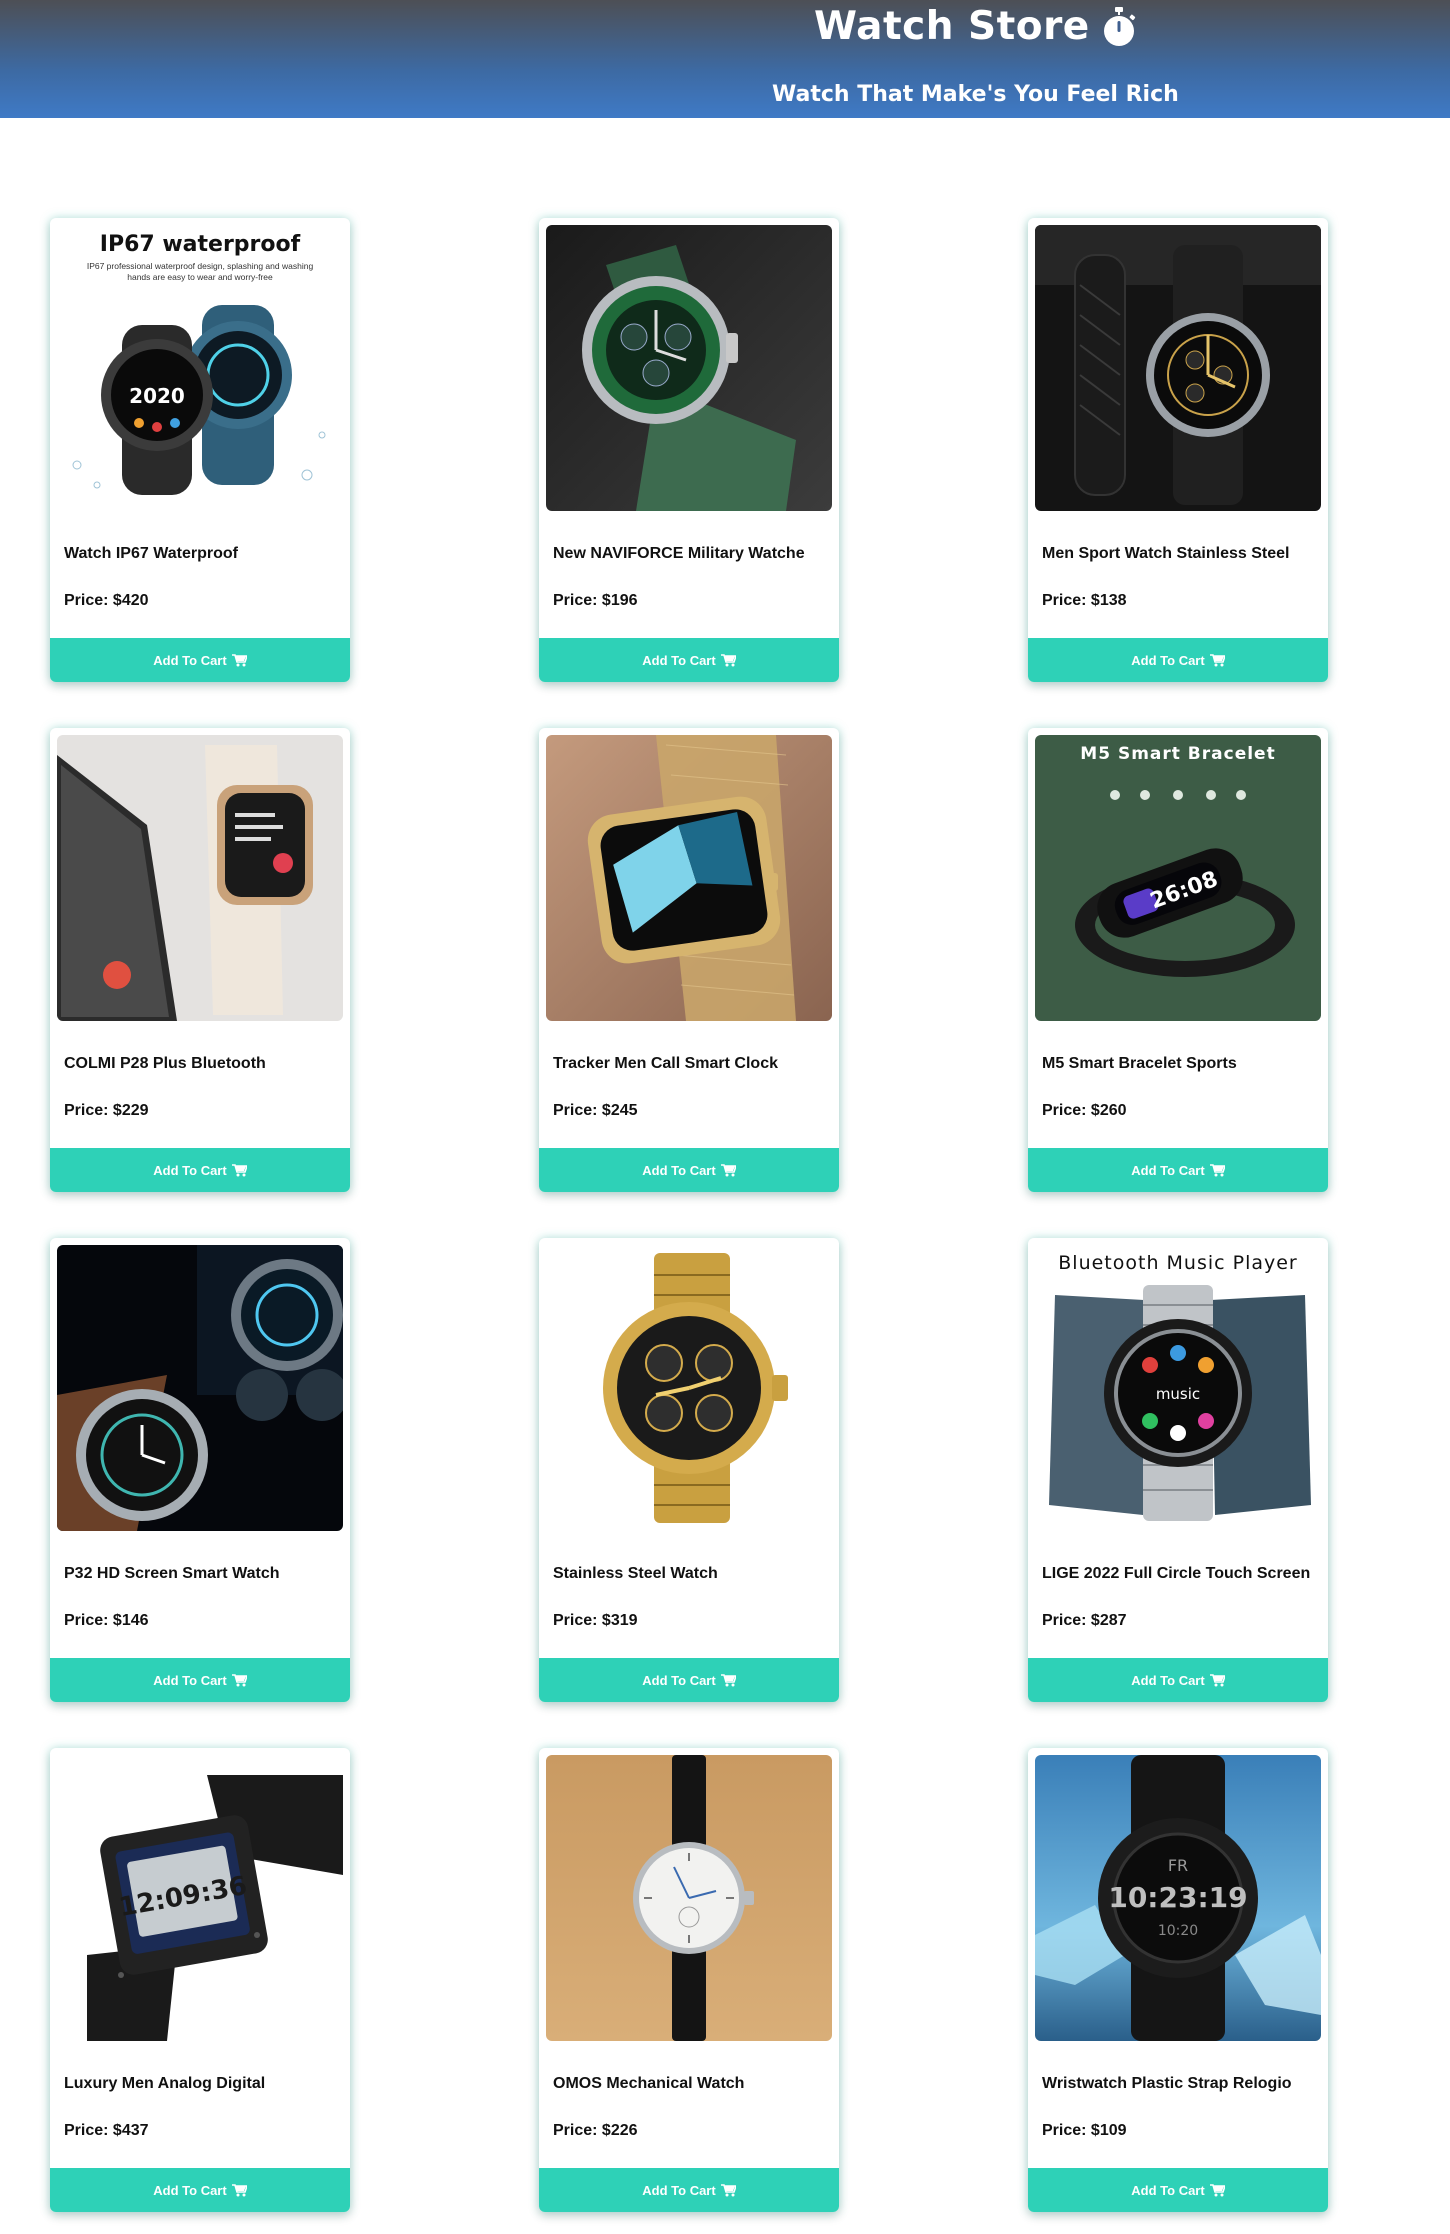 The image size is (1450, 2234). I want to click on image-caption: M5 Smart Bracelet, so click(1177, 754).